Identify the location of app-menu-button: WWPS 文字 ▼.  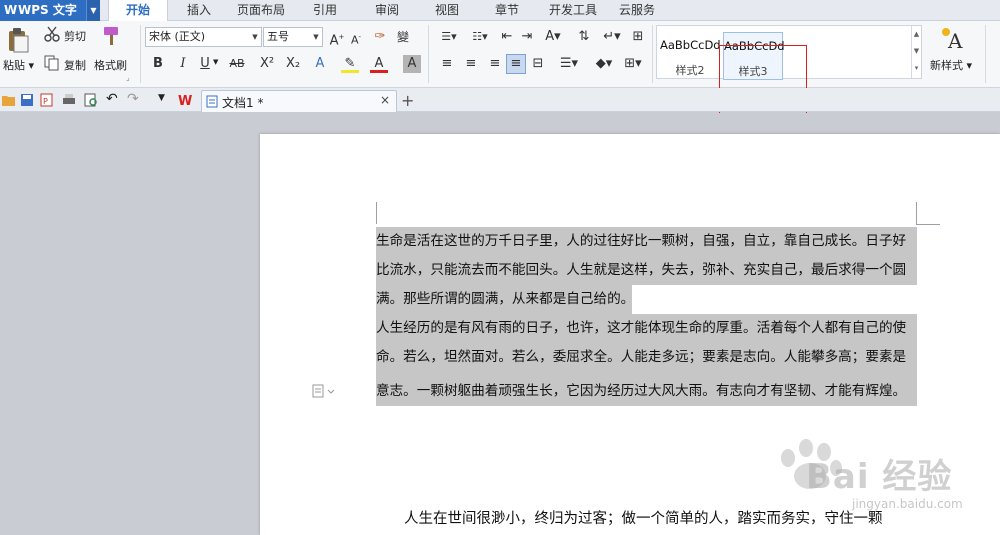
(50, 10).